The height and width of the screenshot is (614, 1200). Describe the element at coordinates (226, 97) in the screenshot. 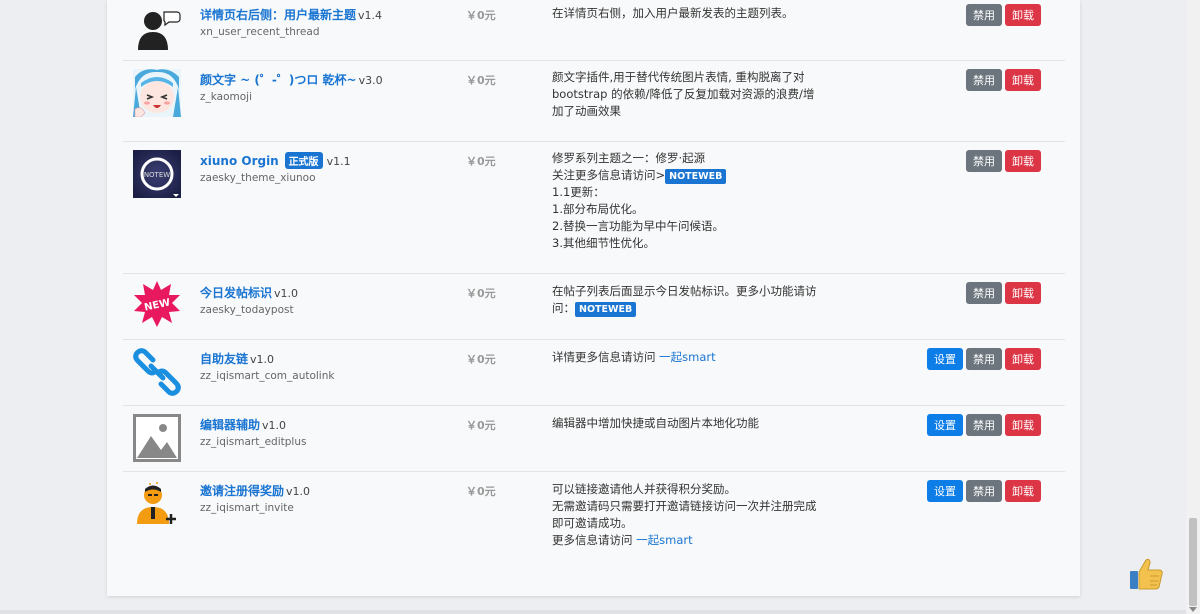

I see `plugin-id: z_kaomoji` at that location.